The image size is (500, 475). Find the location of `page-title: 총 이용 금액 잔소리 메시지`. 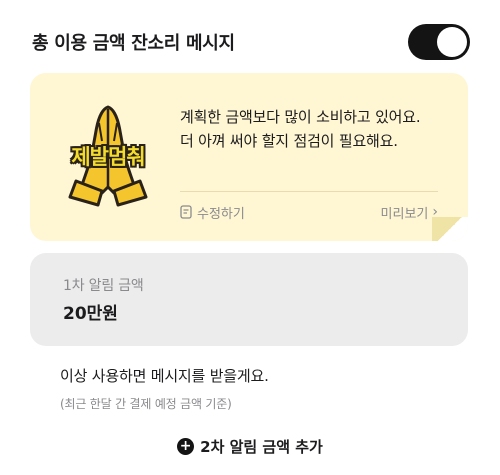

page-title: 총 이용 금액 잔소리 메시지 is located at coordinates (133, 43).